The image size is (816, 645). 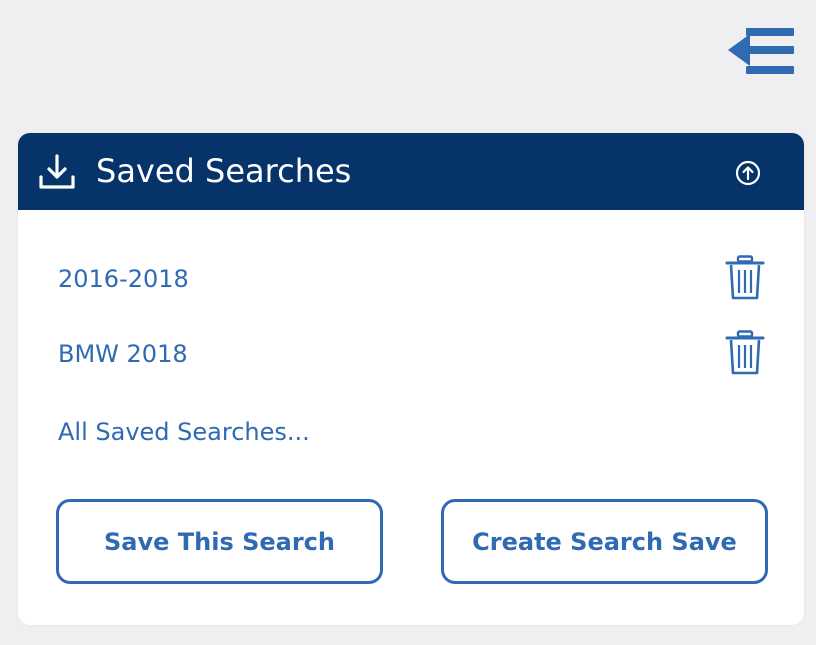 I want to click on saved-search-link: BMW 2018, so click(x=123, y=354).